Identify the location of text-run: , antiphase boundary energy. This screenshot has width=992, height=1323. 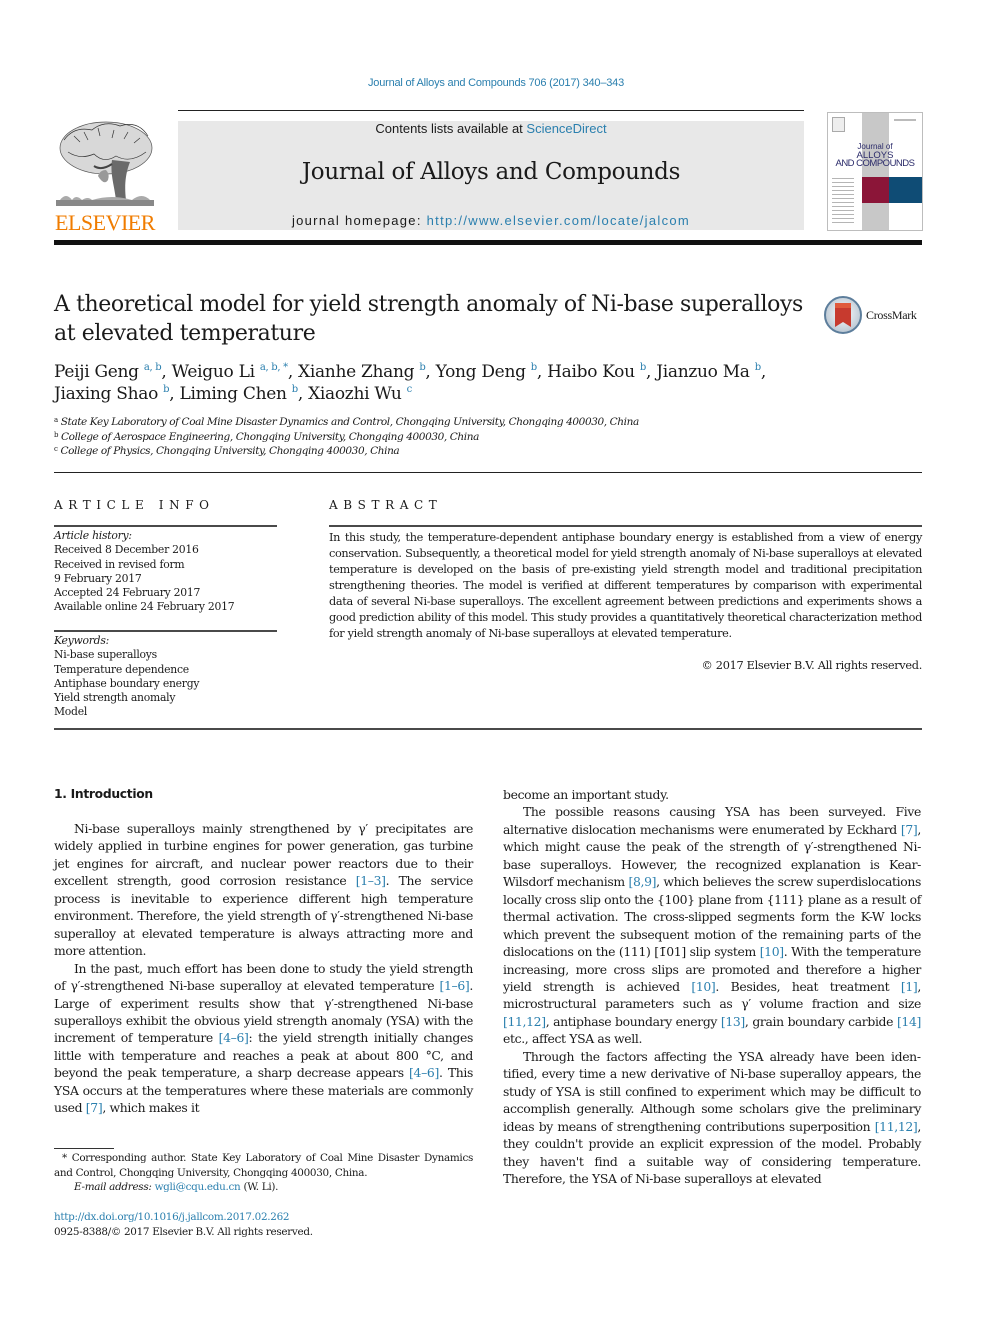
(633, 1021).